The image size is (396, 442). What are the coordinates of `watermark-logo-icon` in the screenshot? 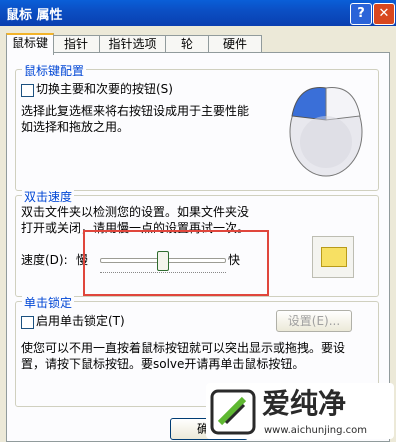 It's located at (233, 412).